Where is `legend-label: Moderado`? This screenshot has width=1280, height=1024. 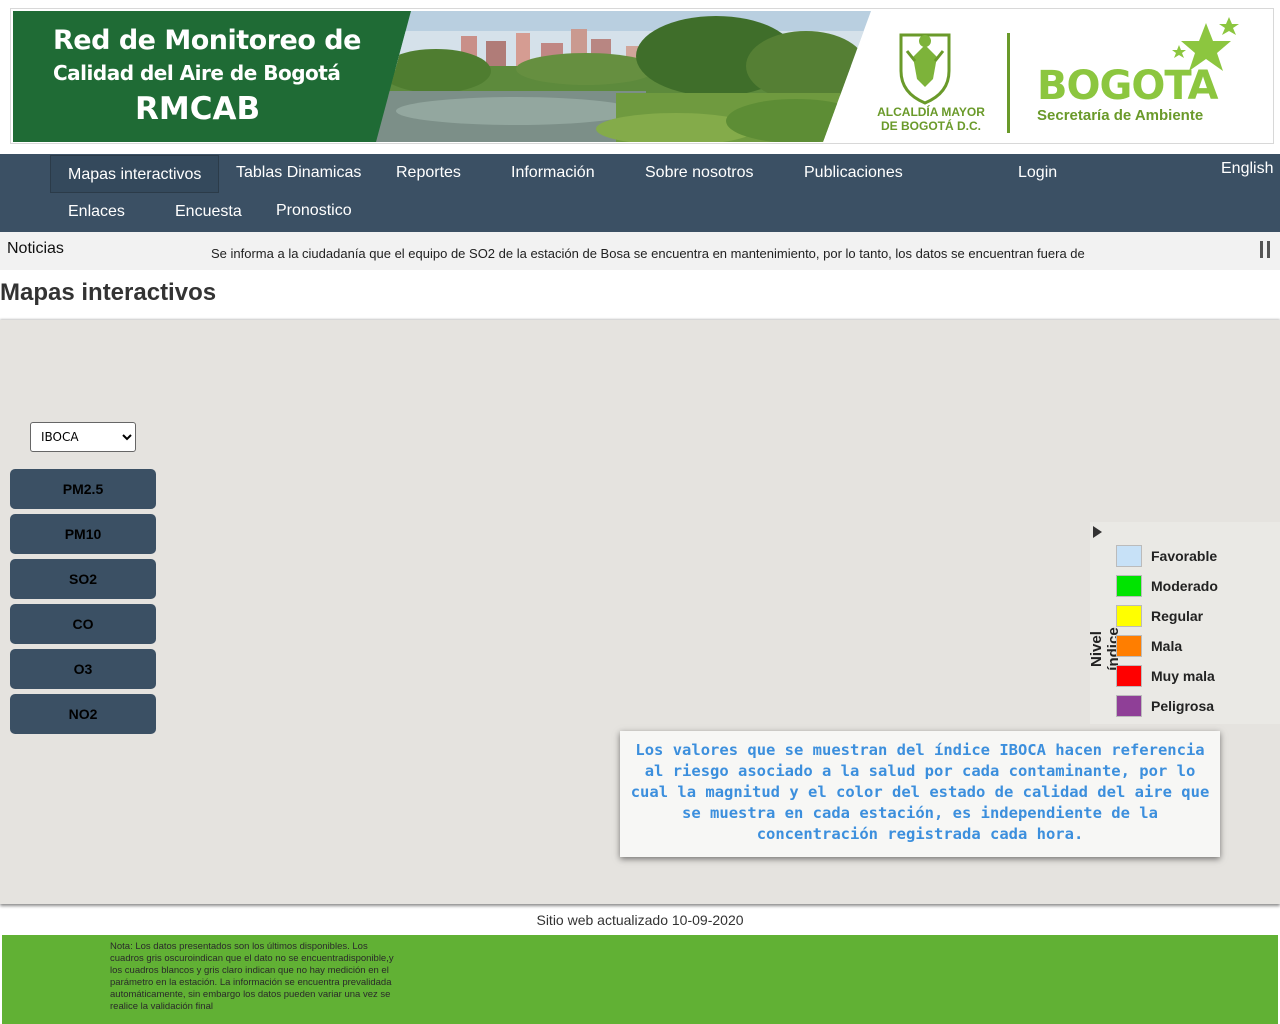 legend-label: Moderado is located at coordinates (1184, 586).